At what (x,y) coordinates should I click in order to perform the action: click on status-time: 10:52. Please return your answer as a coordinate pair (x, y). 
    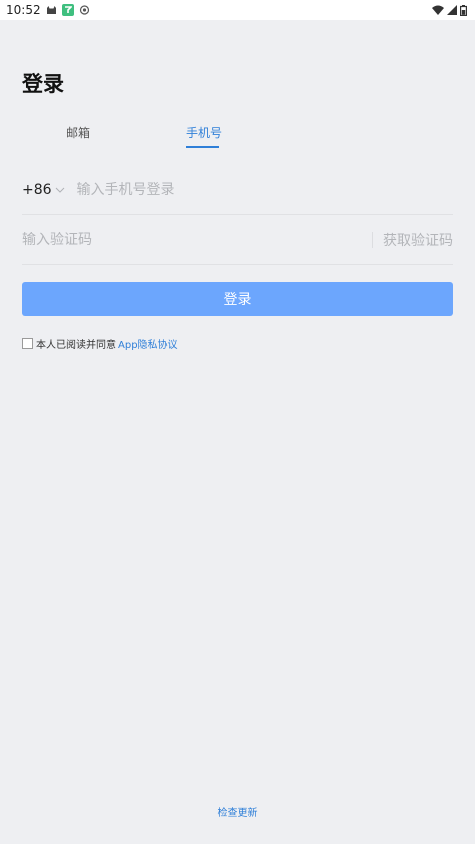
    Looking at the image, I should click on (23, 10).